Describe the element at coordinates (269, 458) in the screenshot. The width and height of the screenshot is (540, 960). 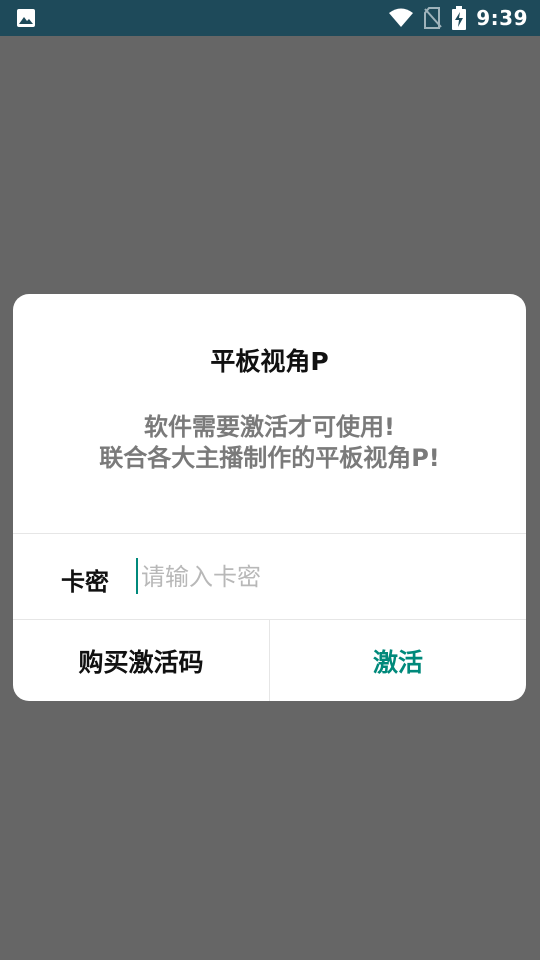
I see `message-line-2: 联合各大主播制作的平板视角P!` at that location.